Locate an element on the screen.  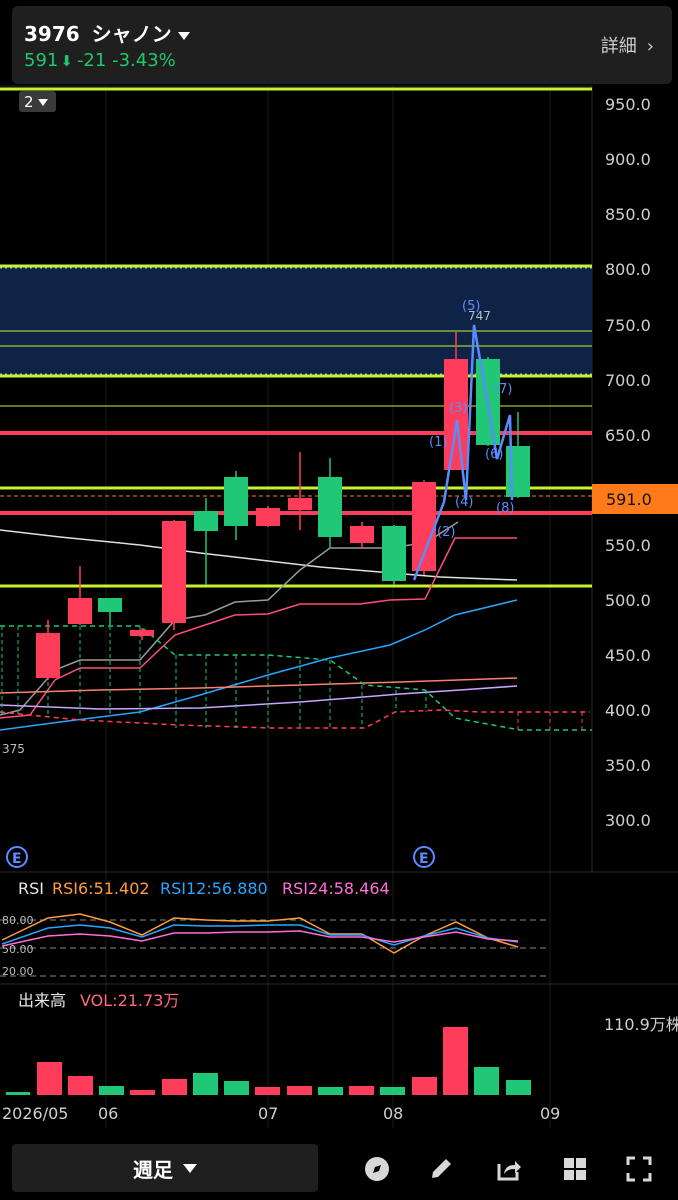
stock-name: シャノン is located at coordinates (131, 34).